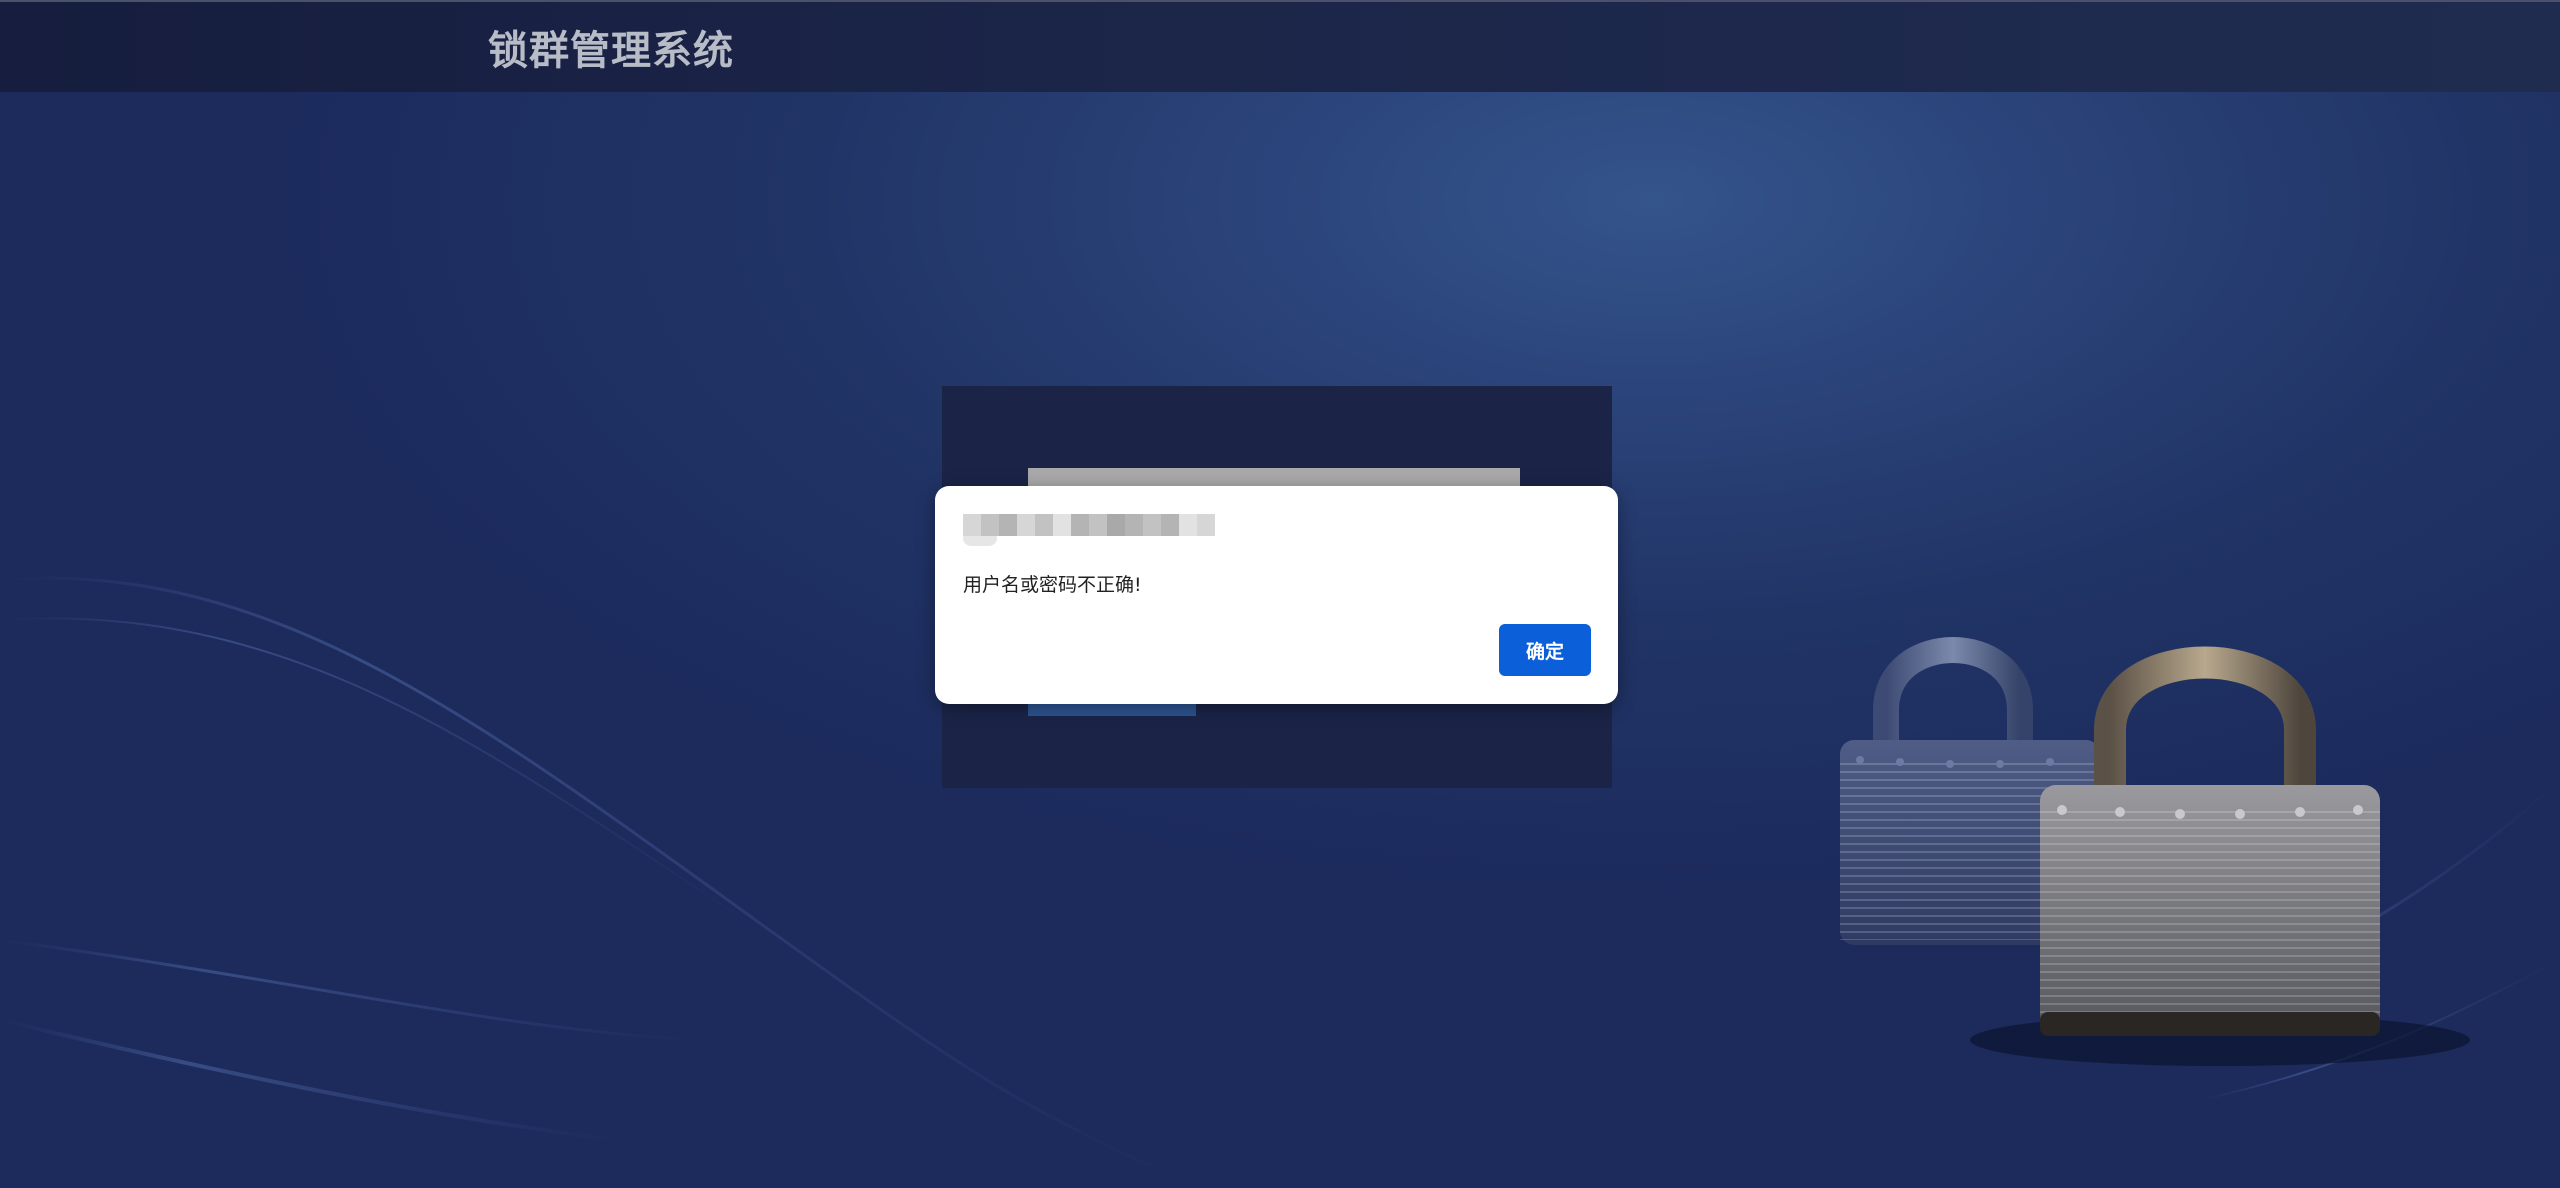 The image size is (2560, 1188). What do you see at coordinates (1089, 525) in the screenshot?
I see `dialog-origin-blurred` at bounding box center [1089, 525].